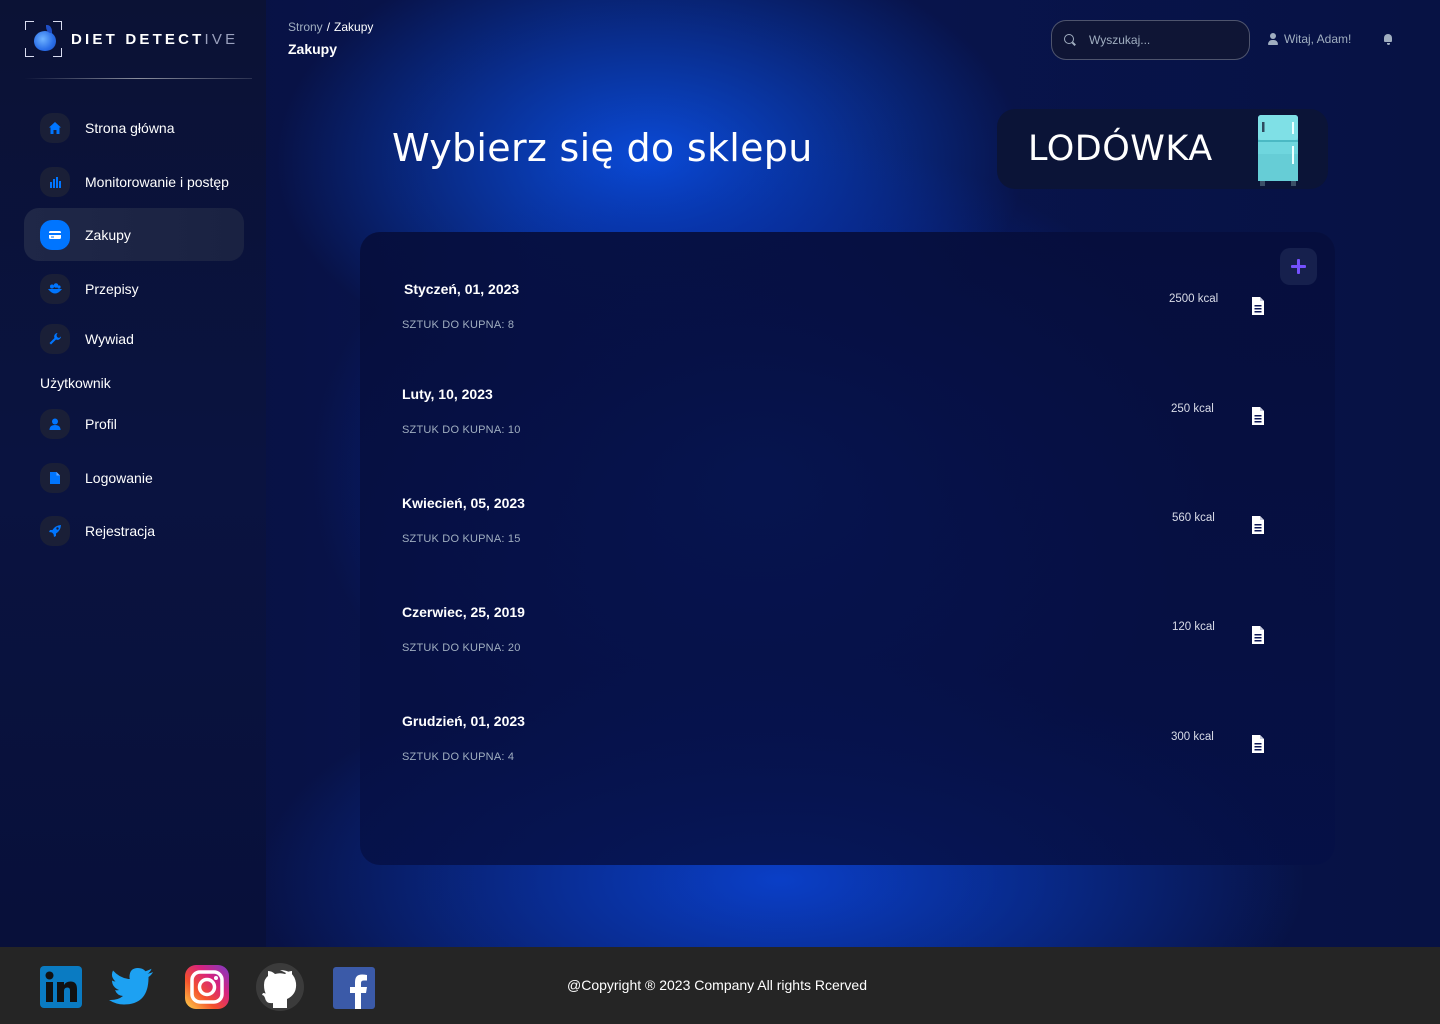  Describe the element at coordinates (120, 530) in the screenshot. I see `sidebar-item-label: Rejestracja` at that location.